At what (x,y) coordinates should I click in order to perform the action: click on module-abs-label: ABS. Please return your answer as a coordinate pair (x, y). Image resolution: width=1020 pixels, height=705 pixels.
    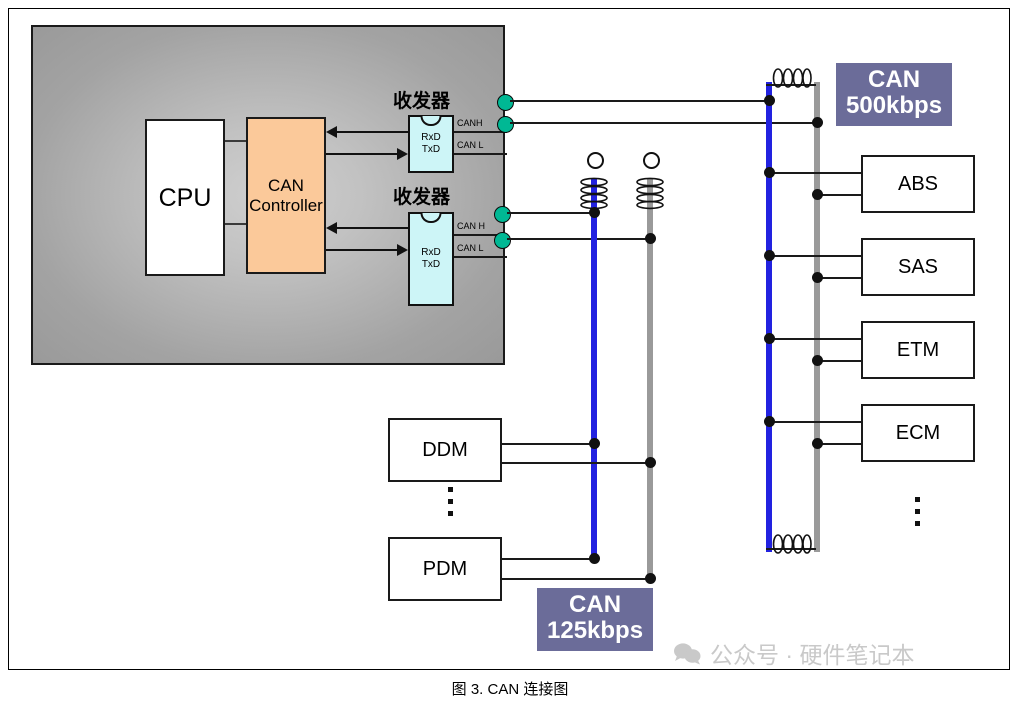
    Looking at the image, I should click on (918, 183).